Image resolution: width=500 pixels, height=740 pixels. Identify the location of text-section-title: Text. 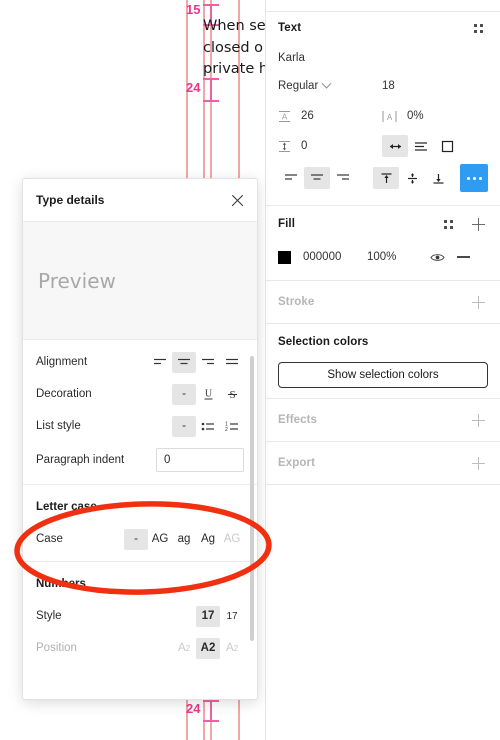
(290, 28).